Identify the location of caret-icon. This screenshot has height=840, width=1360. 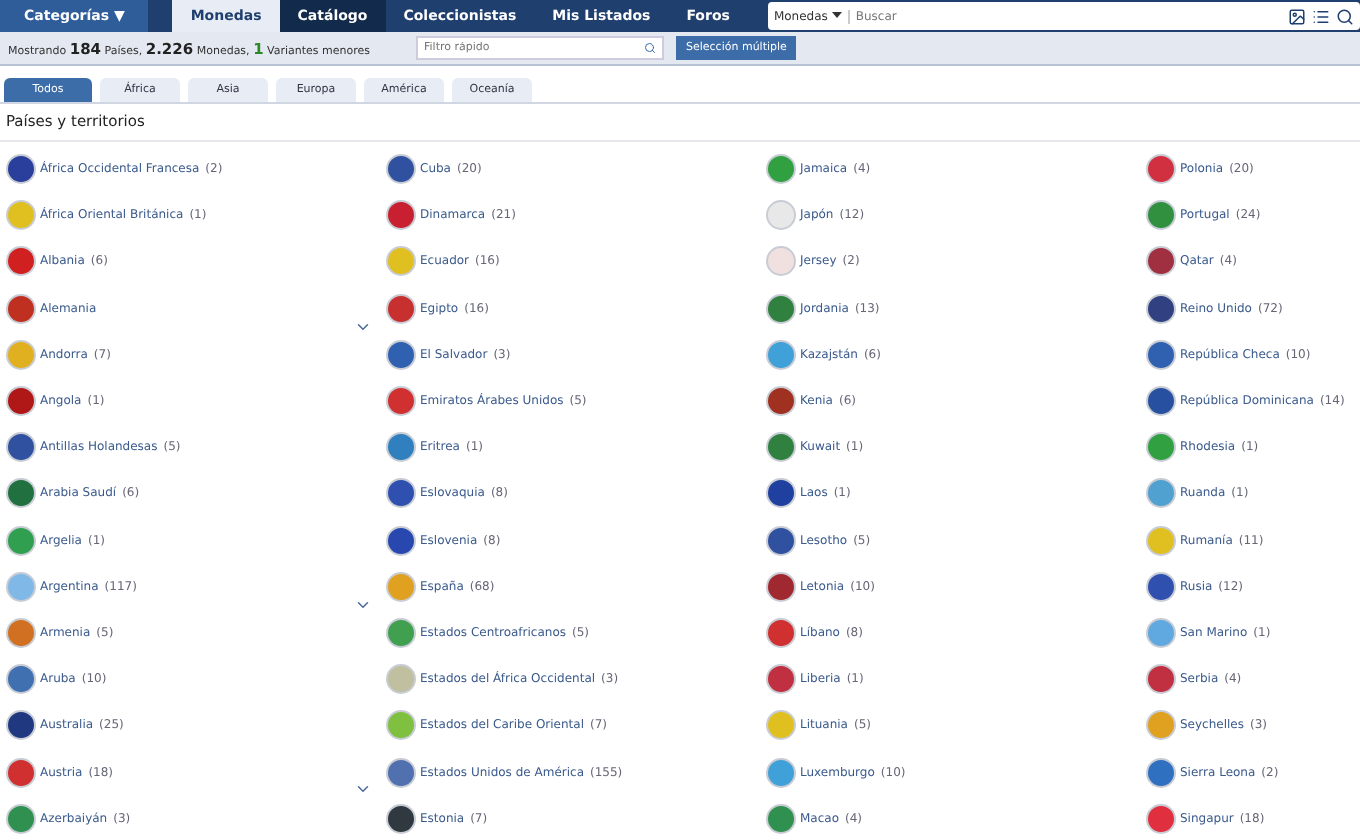
(836, 16).